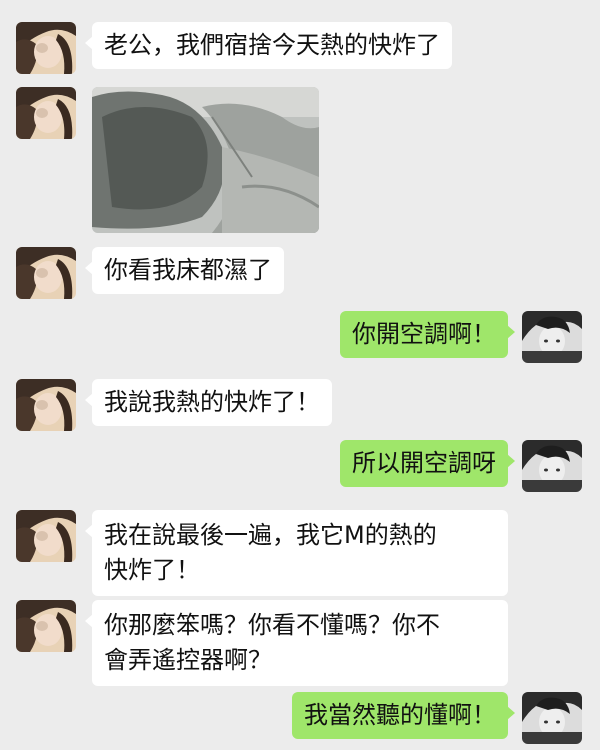  I want to click on message-line: 快炸了！, so click(152, 570).